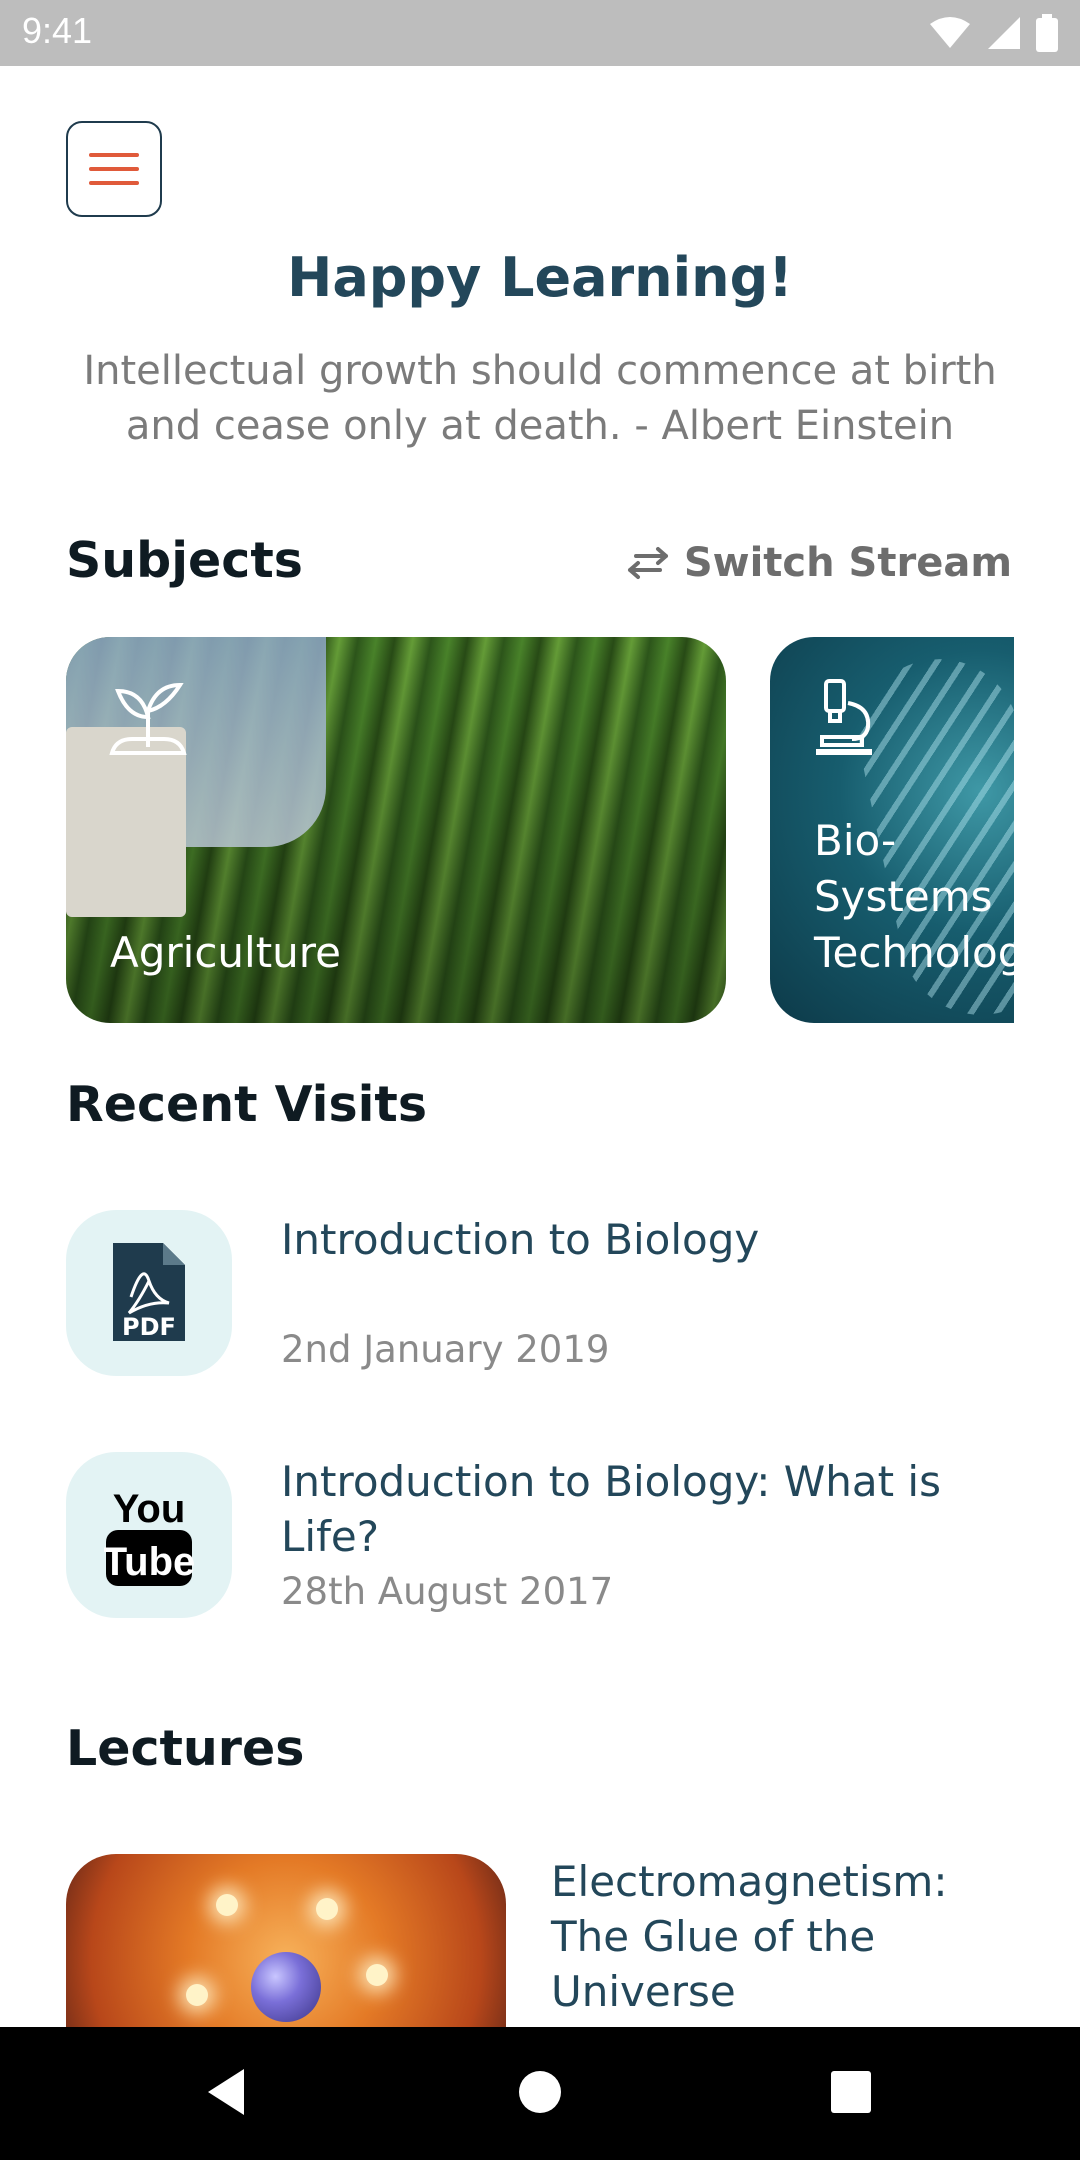 This screenshot has height=2160, width=1080. What do you see at coordinates (540, 277) in the screenshot?
I see `greeting-title: Happy Learning!` at bounding box center [540, 277].